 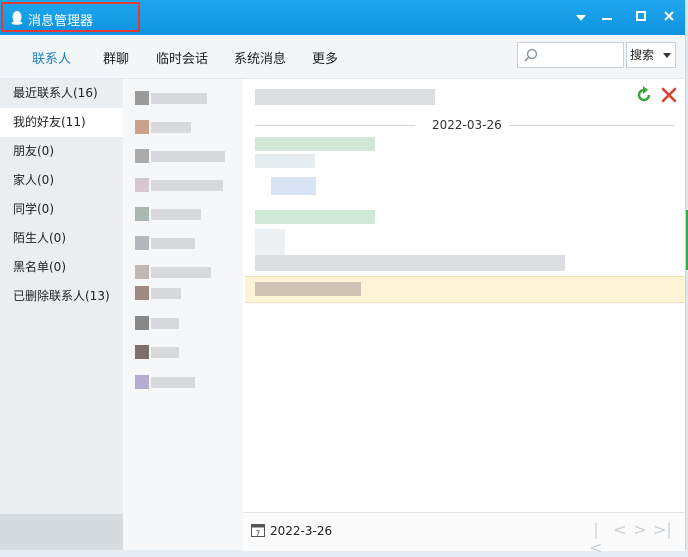 I want to click on contact-list, so click(x=183, y=314).